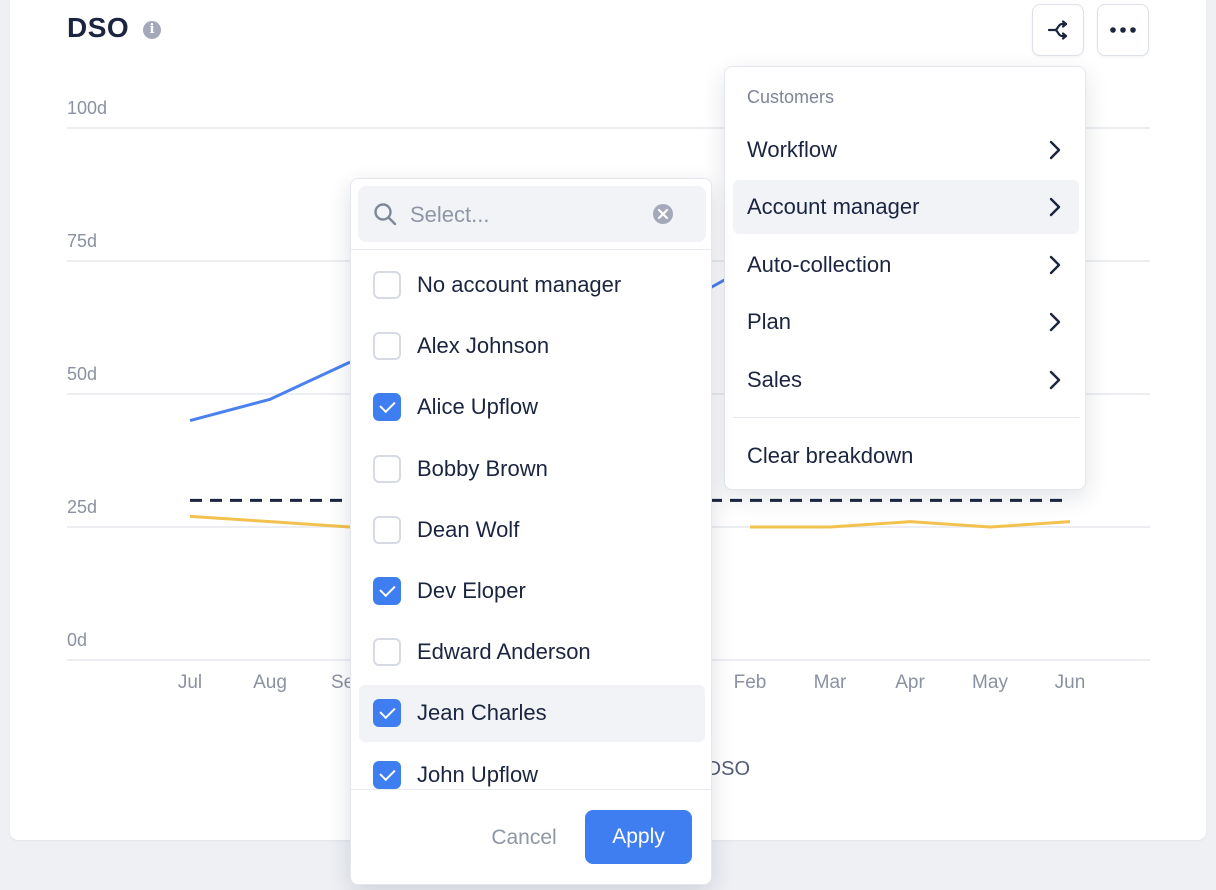 The width and height of the screenshot is (1216, 890). Describe the element at coordinates (190, 682) in the screenshot. I see `x-tick-label: Jul` at that location.